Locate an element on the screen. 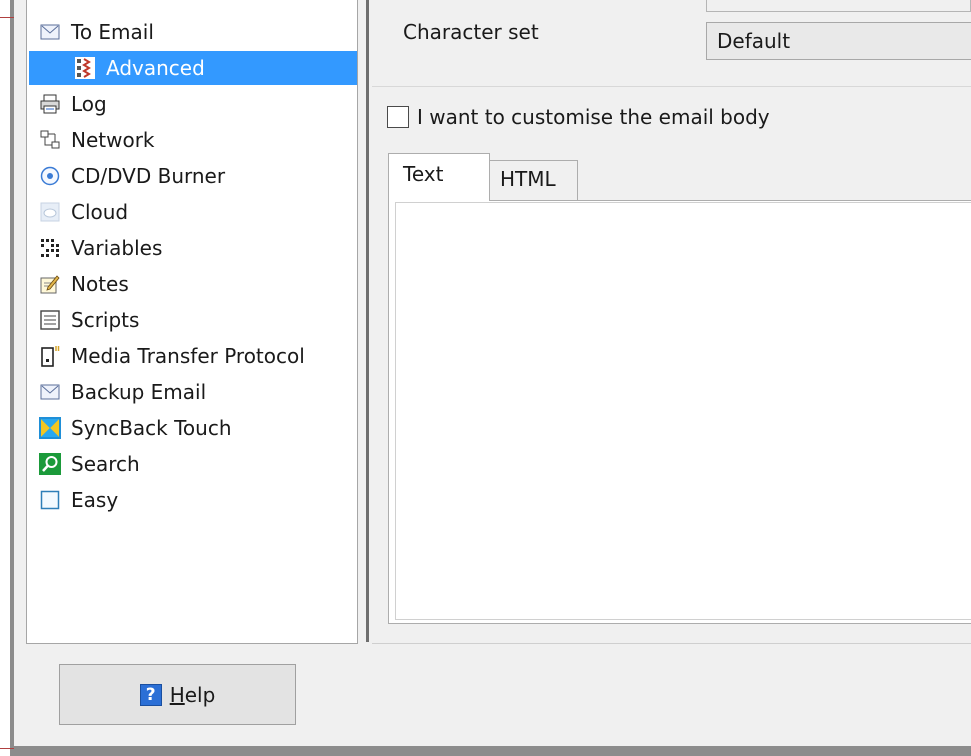 Image resolution: width=971 pixels, height=756 pixels. charset-select: Default is located at coordinates (838, 41).